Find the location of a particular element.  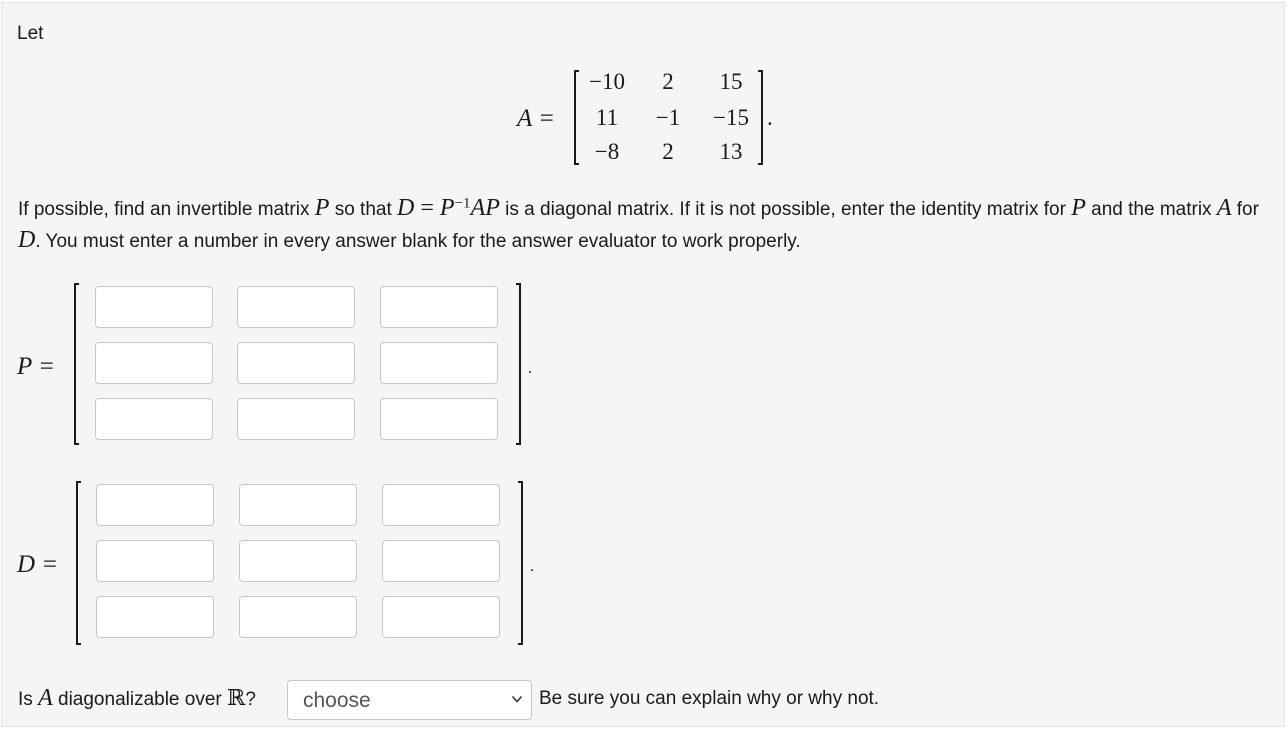

matrix-a-right-bracket is located at coordinates (760, 117).